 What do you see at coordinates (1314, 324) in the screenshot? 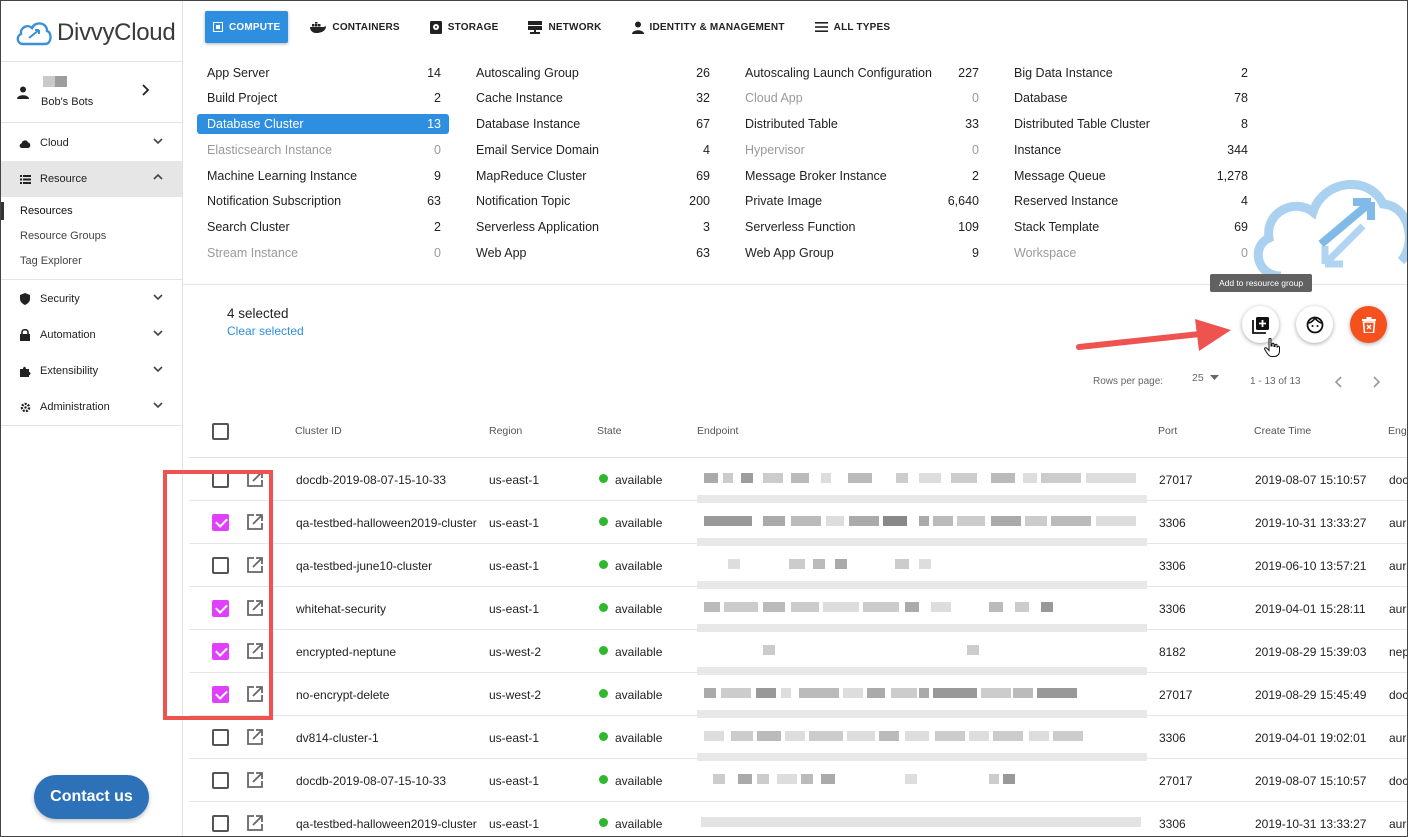
I see `assign-owner-button` at bounding box center [1314, 324].